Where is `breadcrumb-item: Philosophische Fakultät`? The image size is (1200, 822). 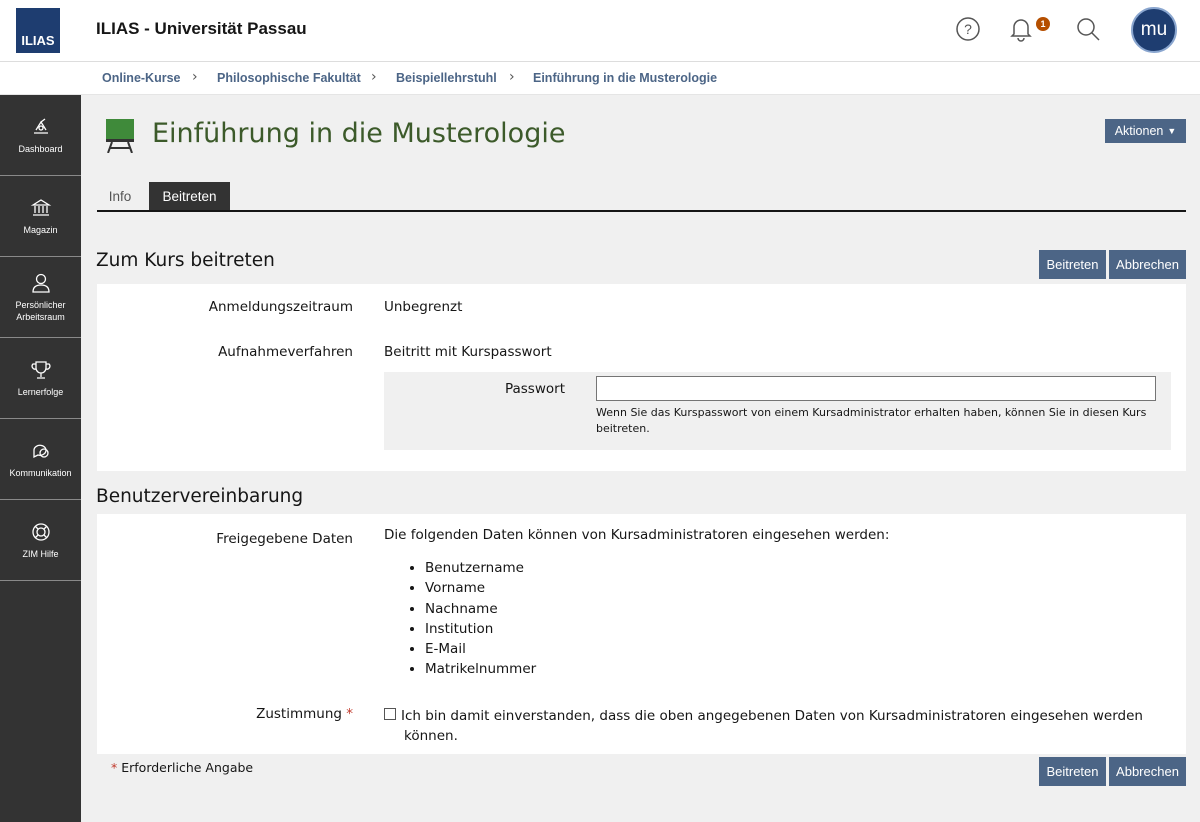 breadcrumb-item: Philosophische Fakultät is located at coordinates (289, 78).